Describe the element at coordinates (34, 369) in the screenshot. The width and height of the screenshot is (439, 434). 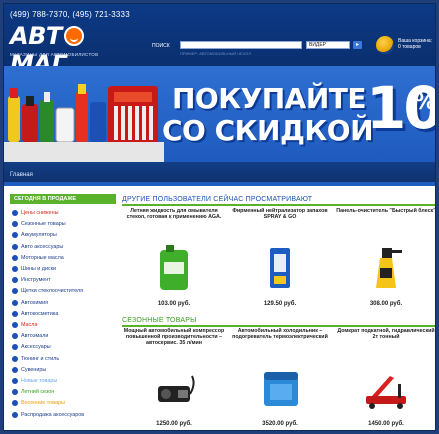
I see `sidebar-category-label: Сувениры` at that location.